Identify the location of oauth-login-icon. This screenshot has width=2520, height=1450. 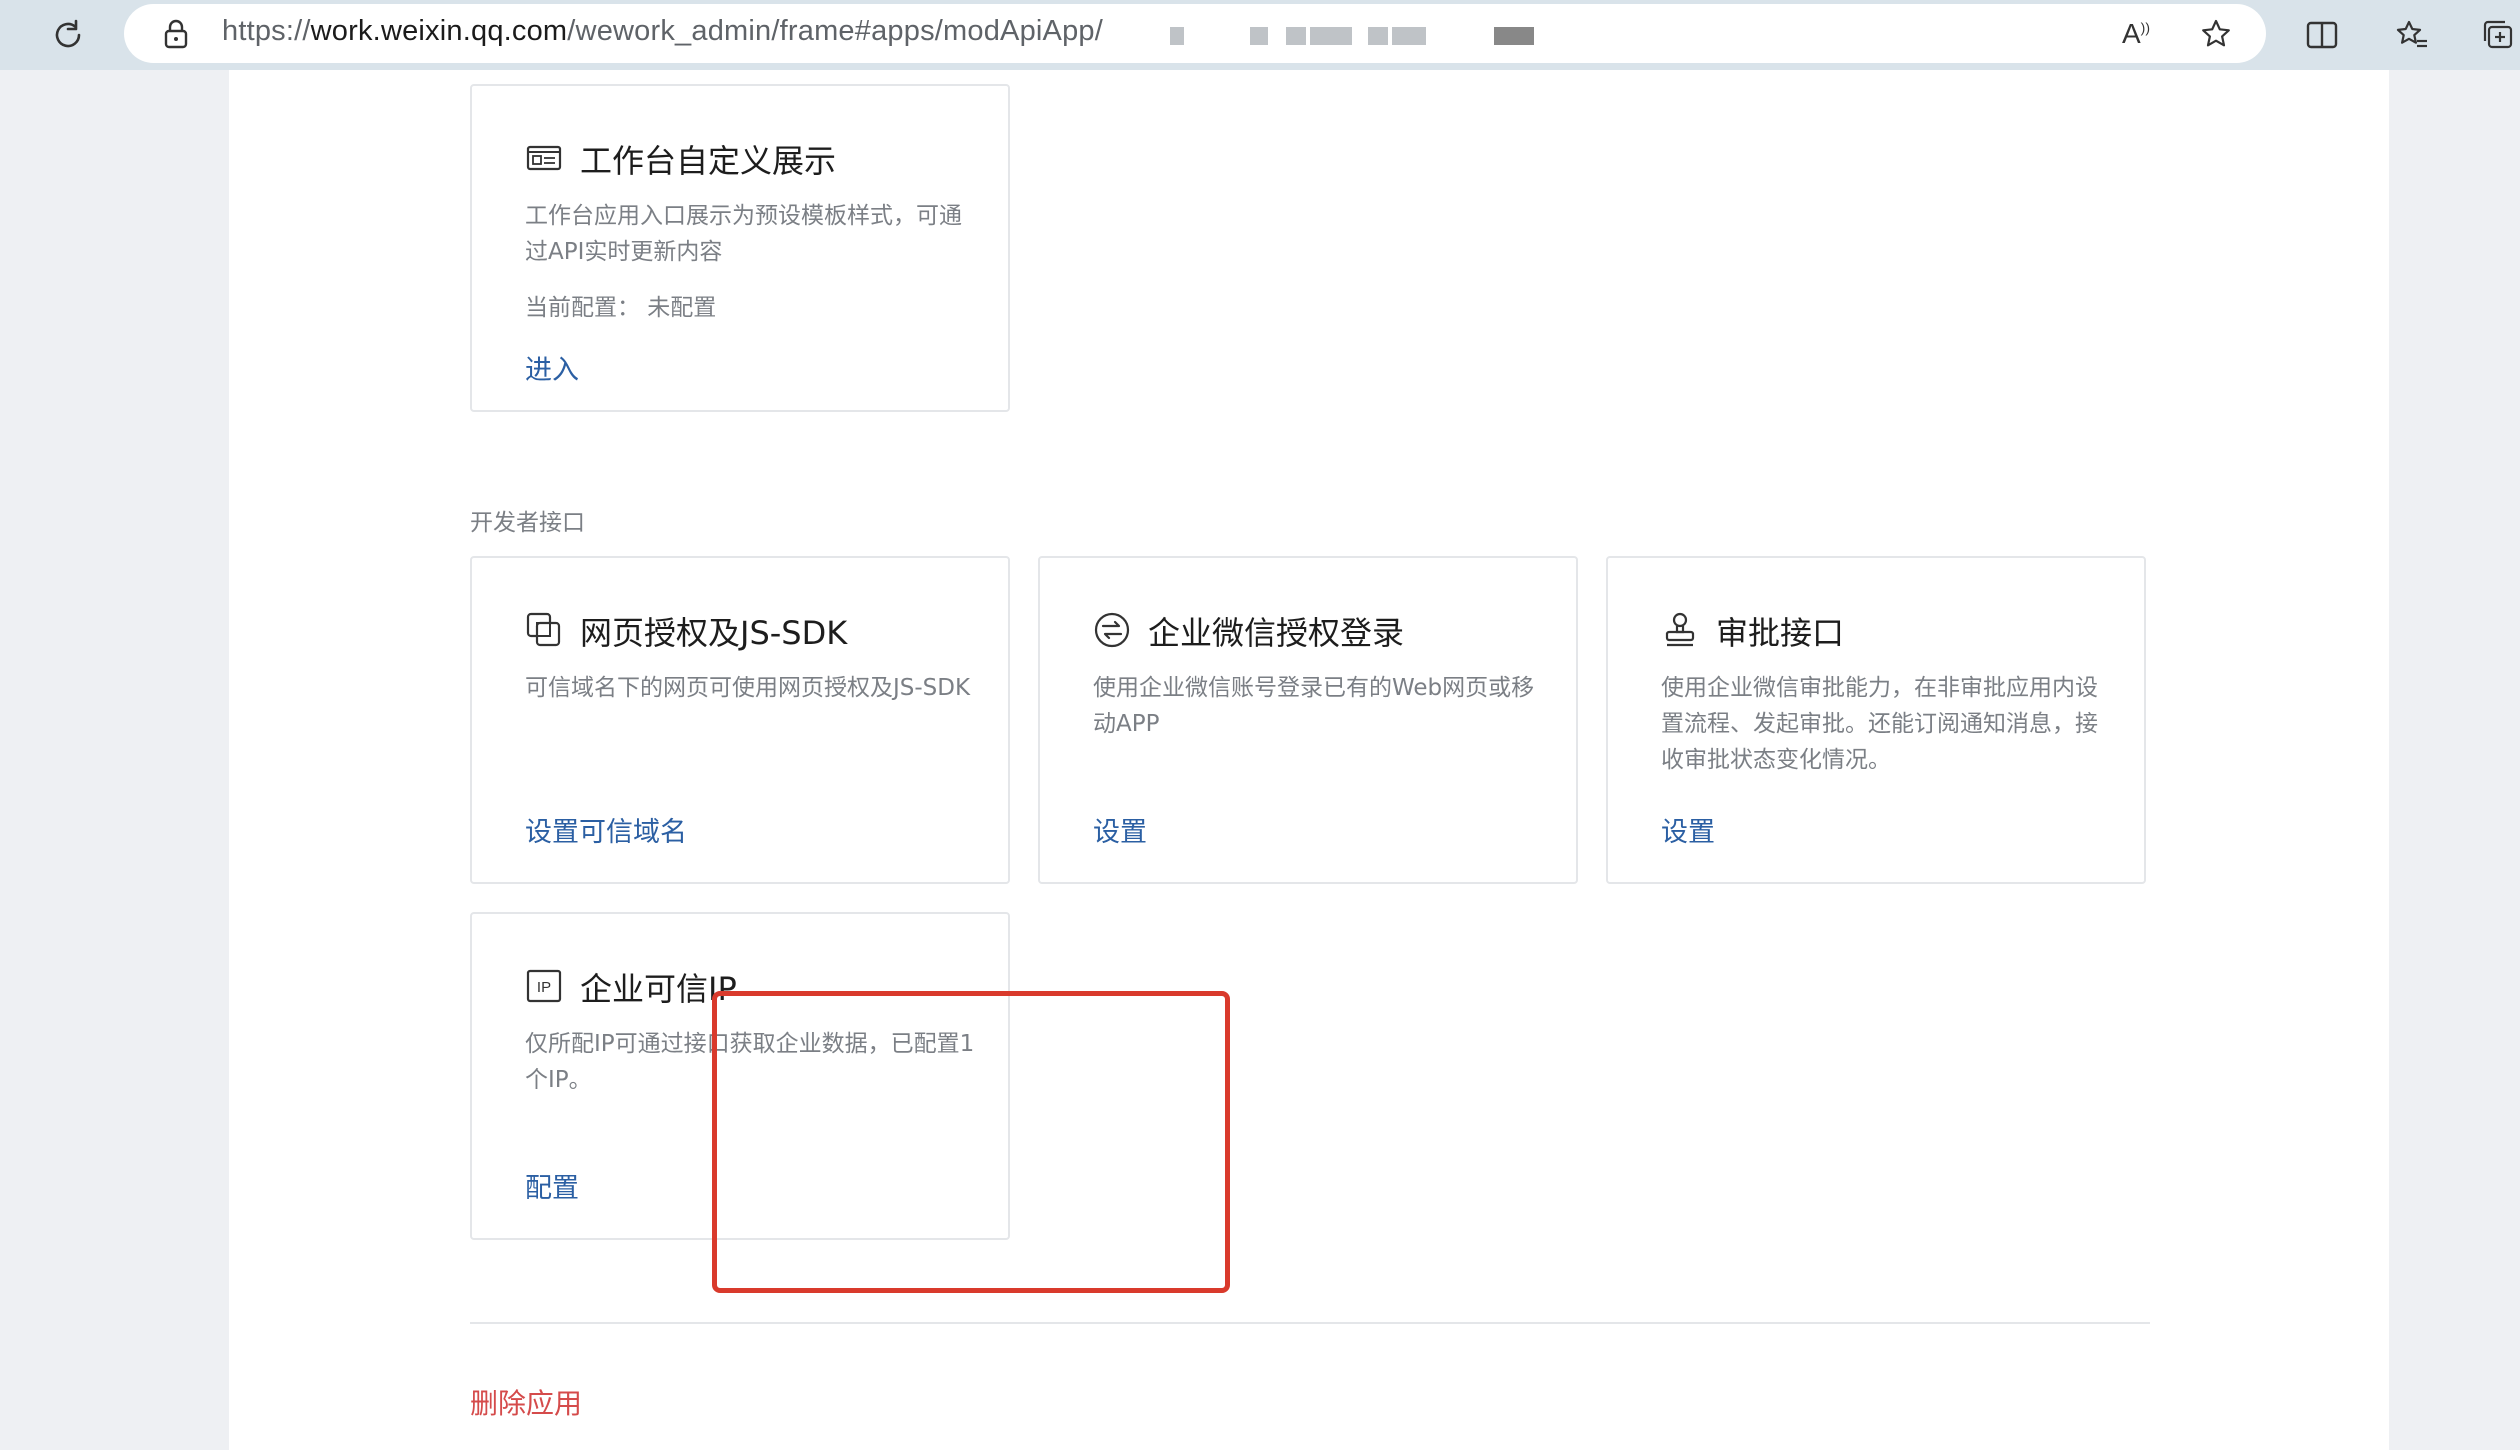
(1112, 630).